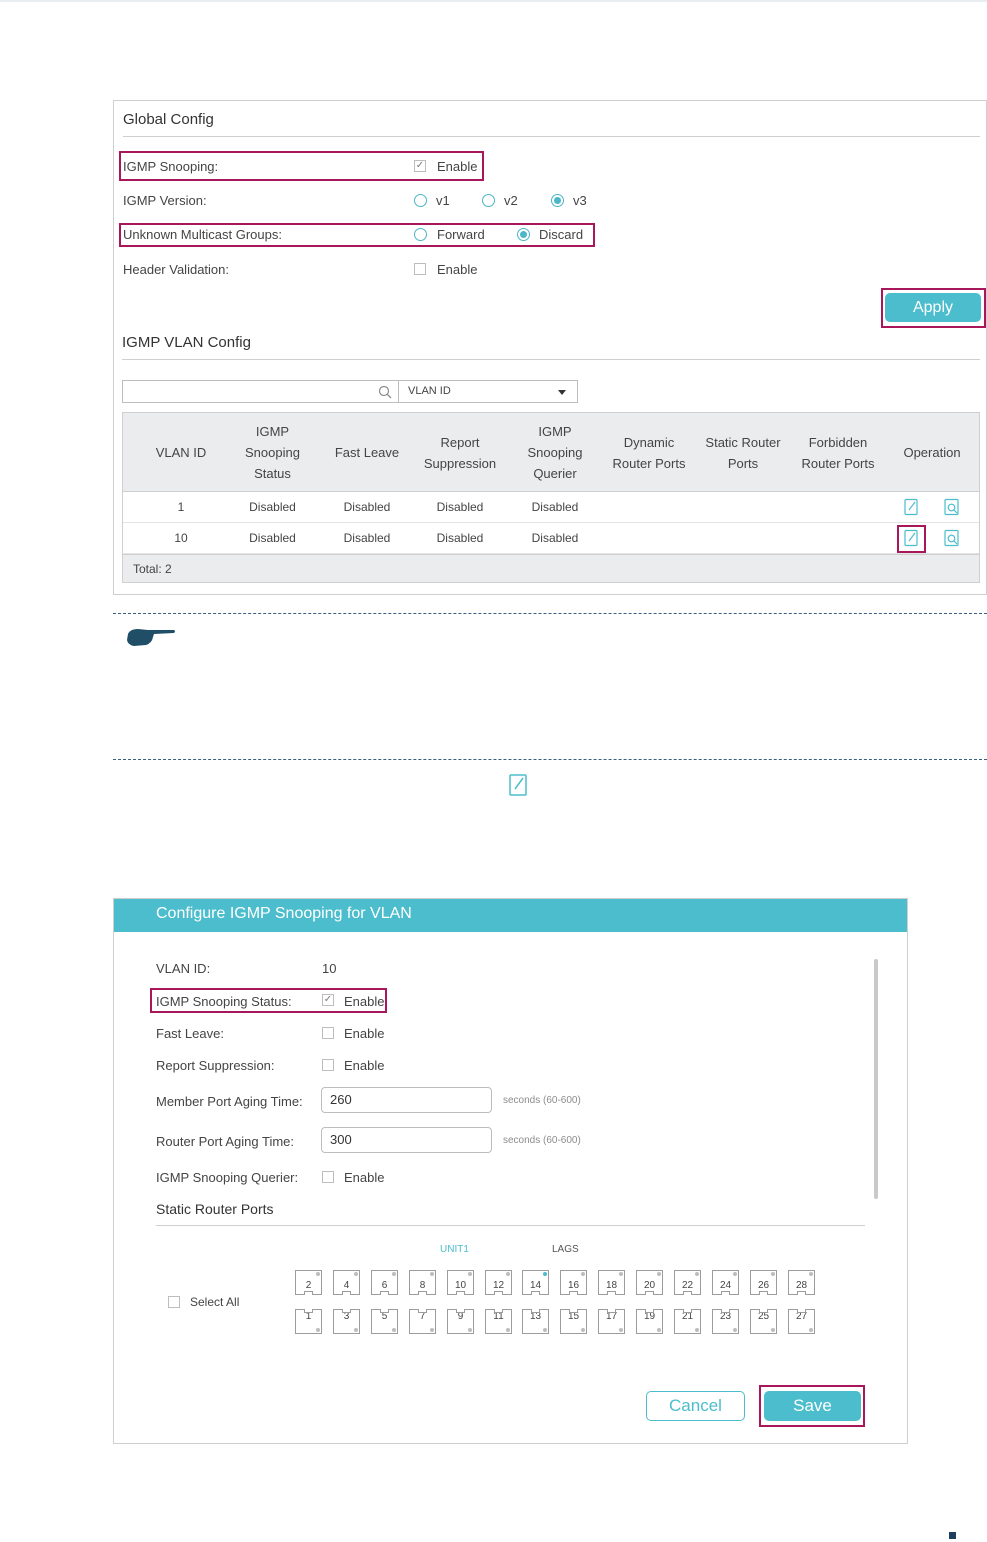  Describe the element at coordinates (573, 1321) in the screenshot. I see `port-15: 15` at that location.